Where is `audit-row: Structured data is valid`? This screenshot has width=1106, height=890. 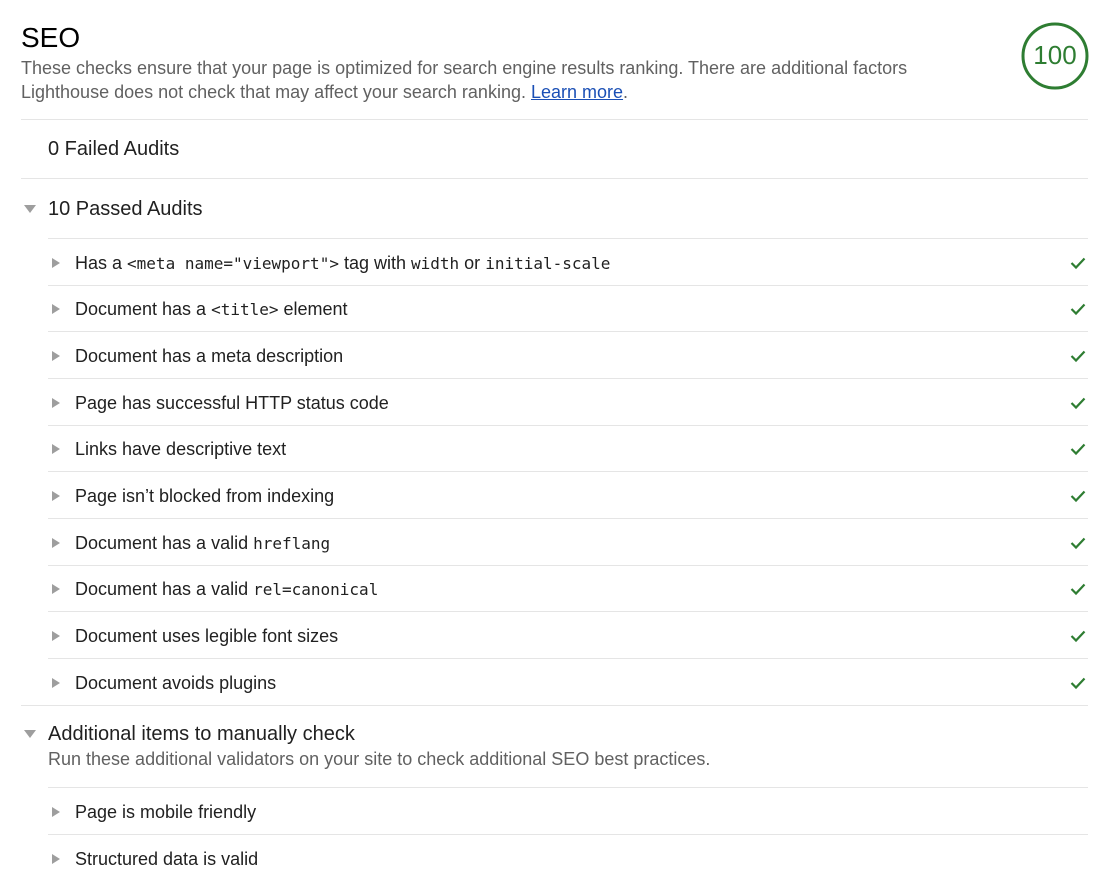
audit-row: Structured data is valid is located at coordinates (568, 858).